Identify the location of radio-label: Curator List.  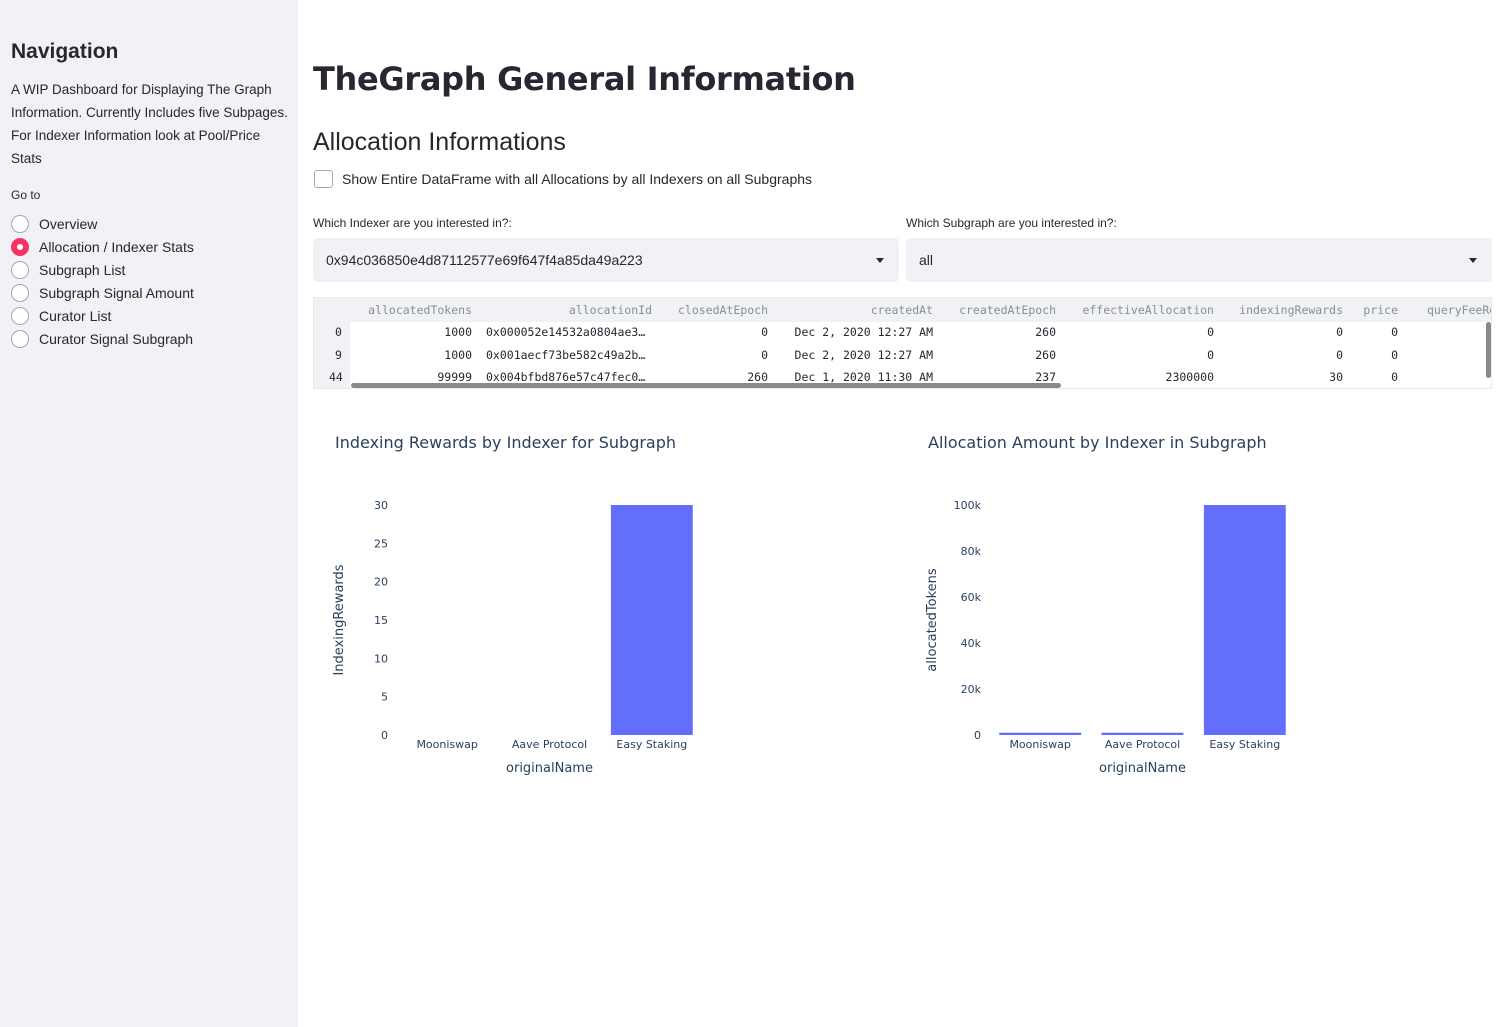
(75, 315).